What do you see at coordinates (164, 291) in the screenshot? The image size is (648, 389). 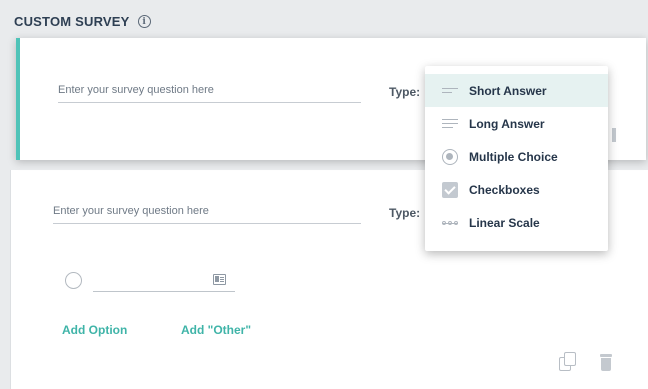 I see `option-text-field` at bounding box center [164, 291].